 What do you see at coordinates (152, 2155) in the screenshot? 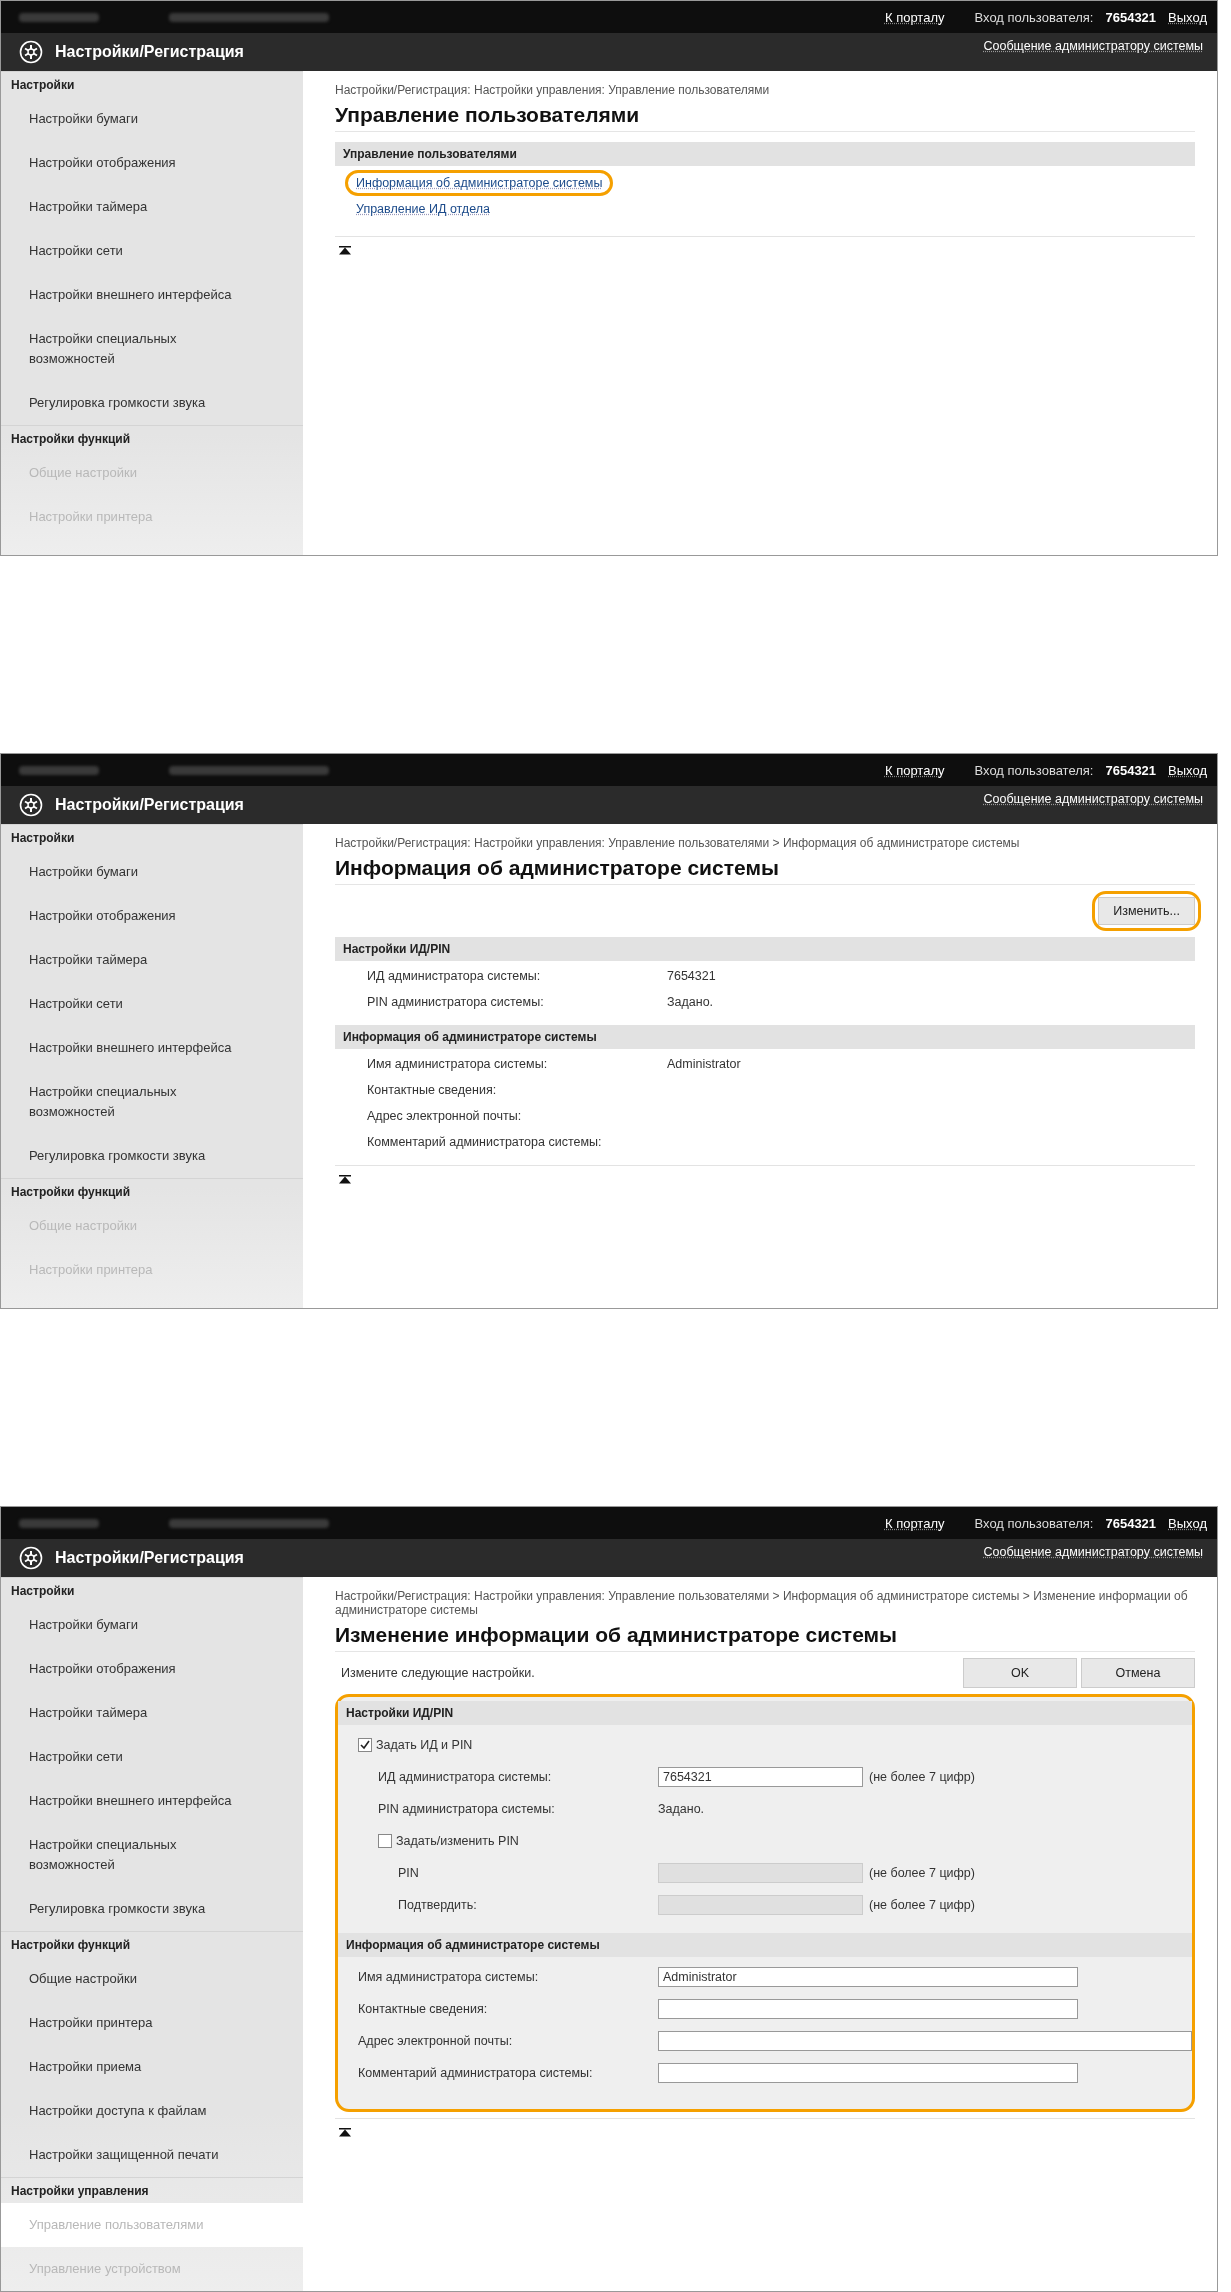
I see `sidebar-item: Настройки защищенной печати` at bounding box center [152, 2155].